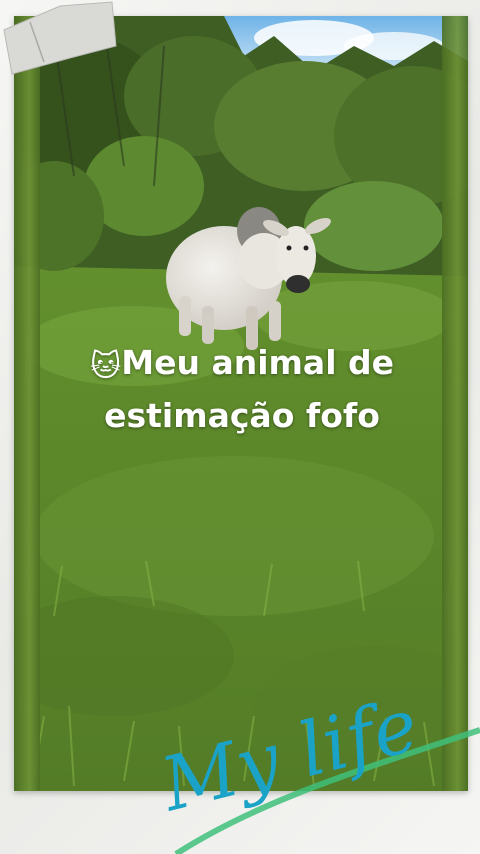 The width and height of the screenshot is (480, 854). What do you see at coordinates (289, 755) in the screenshot?
I see `handwritten-my-life: My life` at bounding box center [289, 755].